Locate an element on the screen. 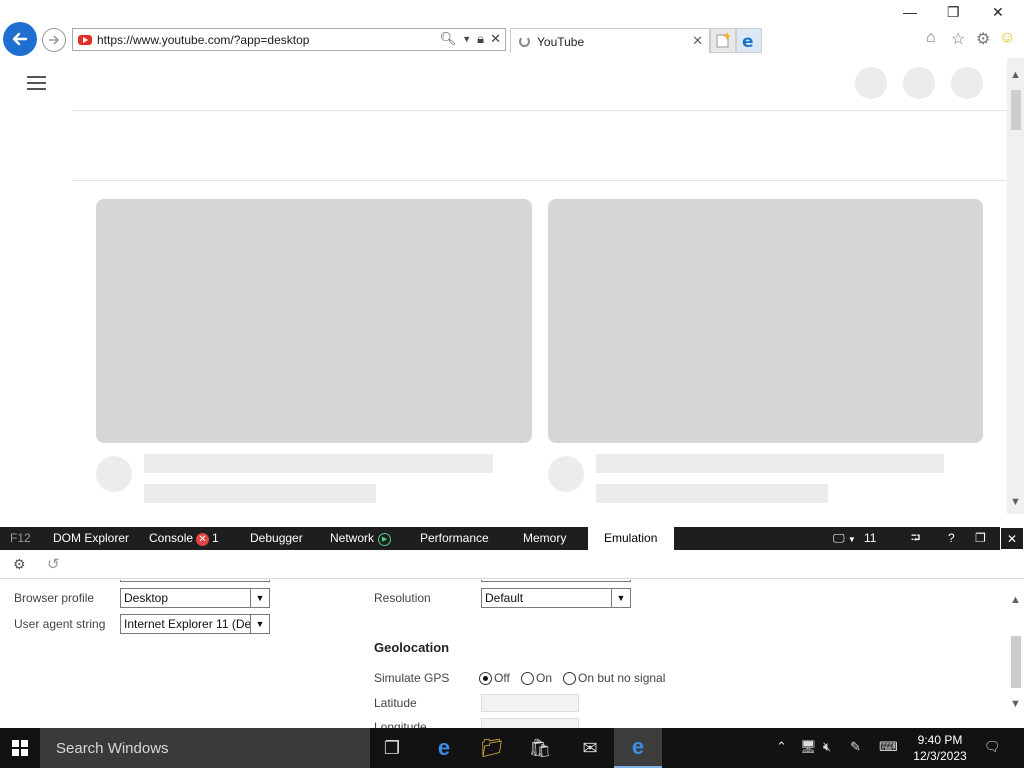 This screenshot has height=768, width=1024. undock-icon: ❐ is located at coordinates (980, 538).